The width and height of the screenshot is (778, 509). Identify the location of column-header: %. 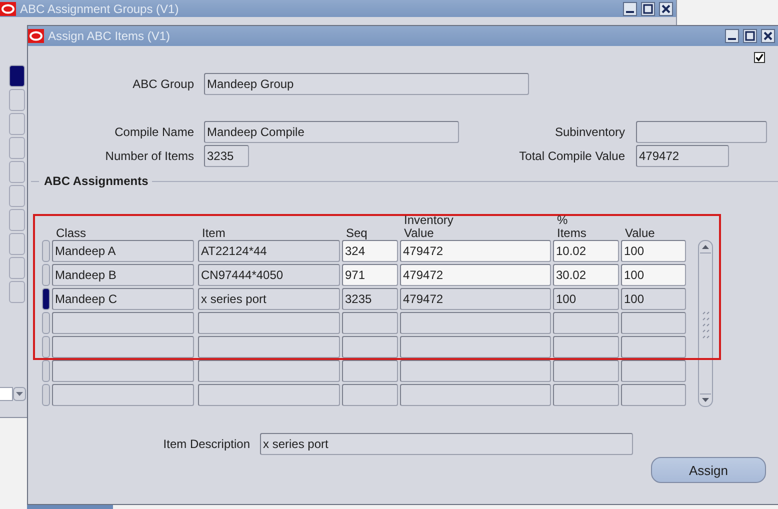
(563, 220).